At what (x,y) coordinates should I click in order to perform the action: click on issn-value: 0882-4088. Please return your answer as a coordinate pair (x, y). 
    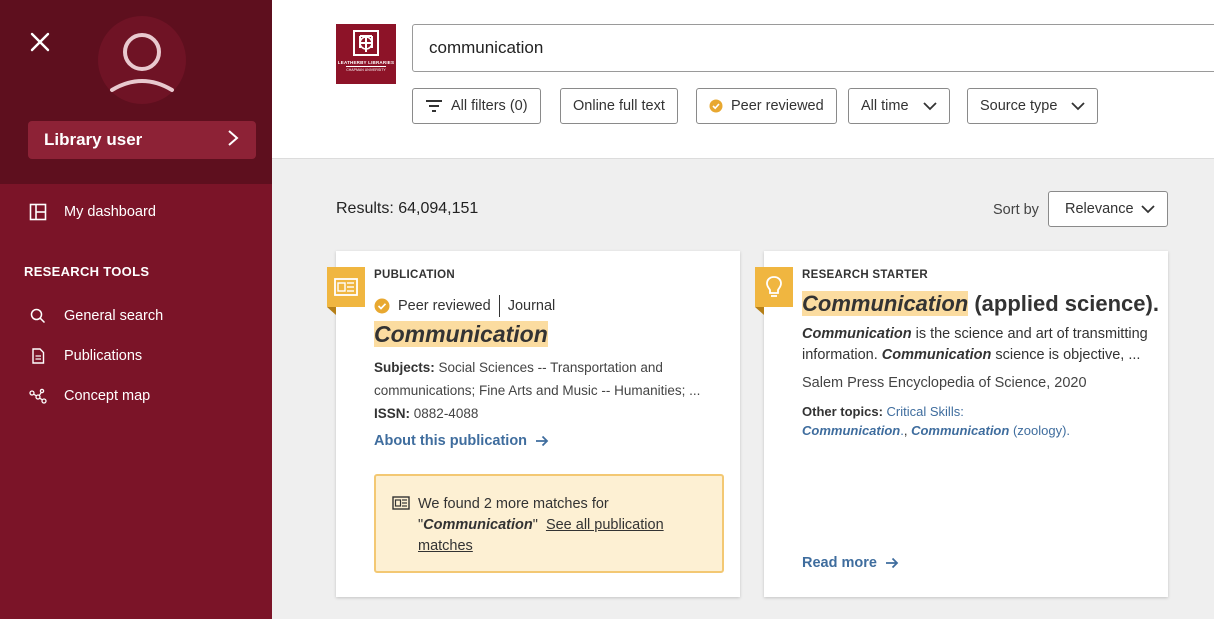
    Looking at the image, I should click on (446, 413).